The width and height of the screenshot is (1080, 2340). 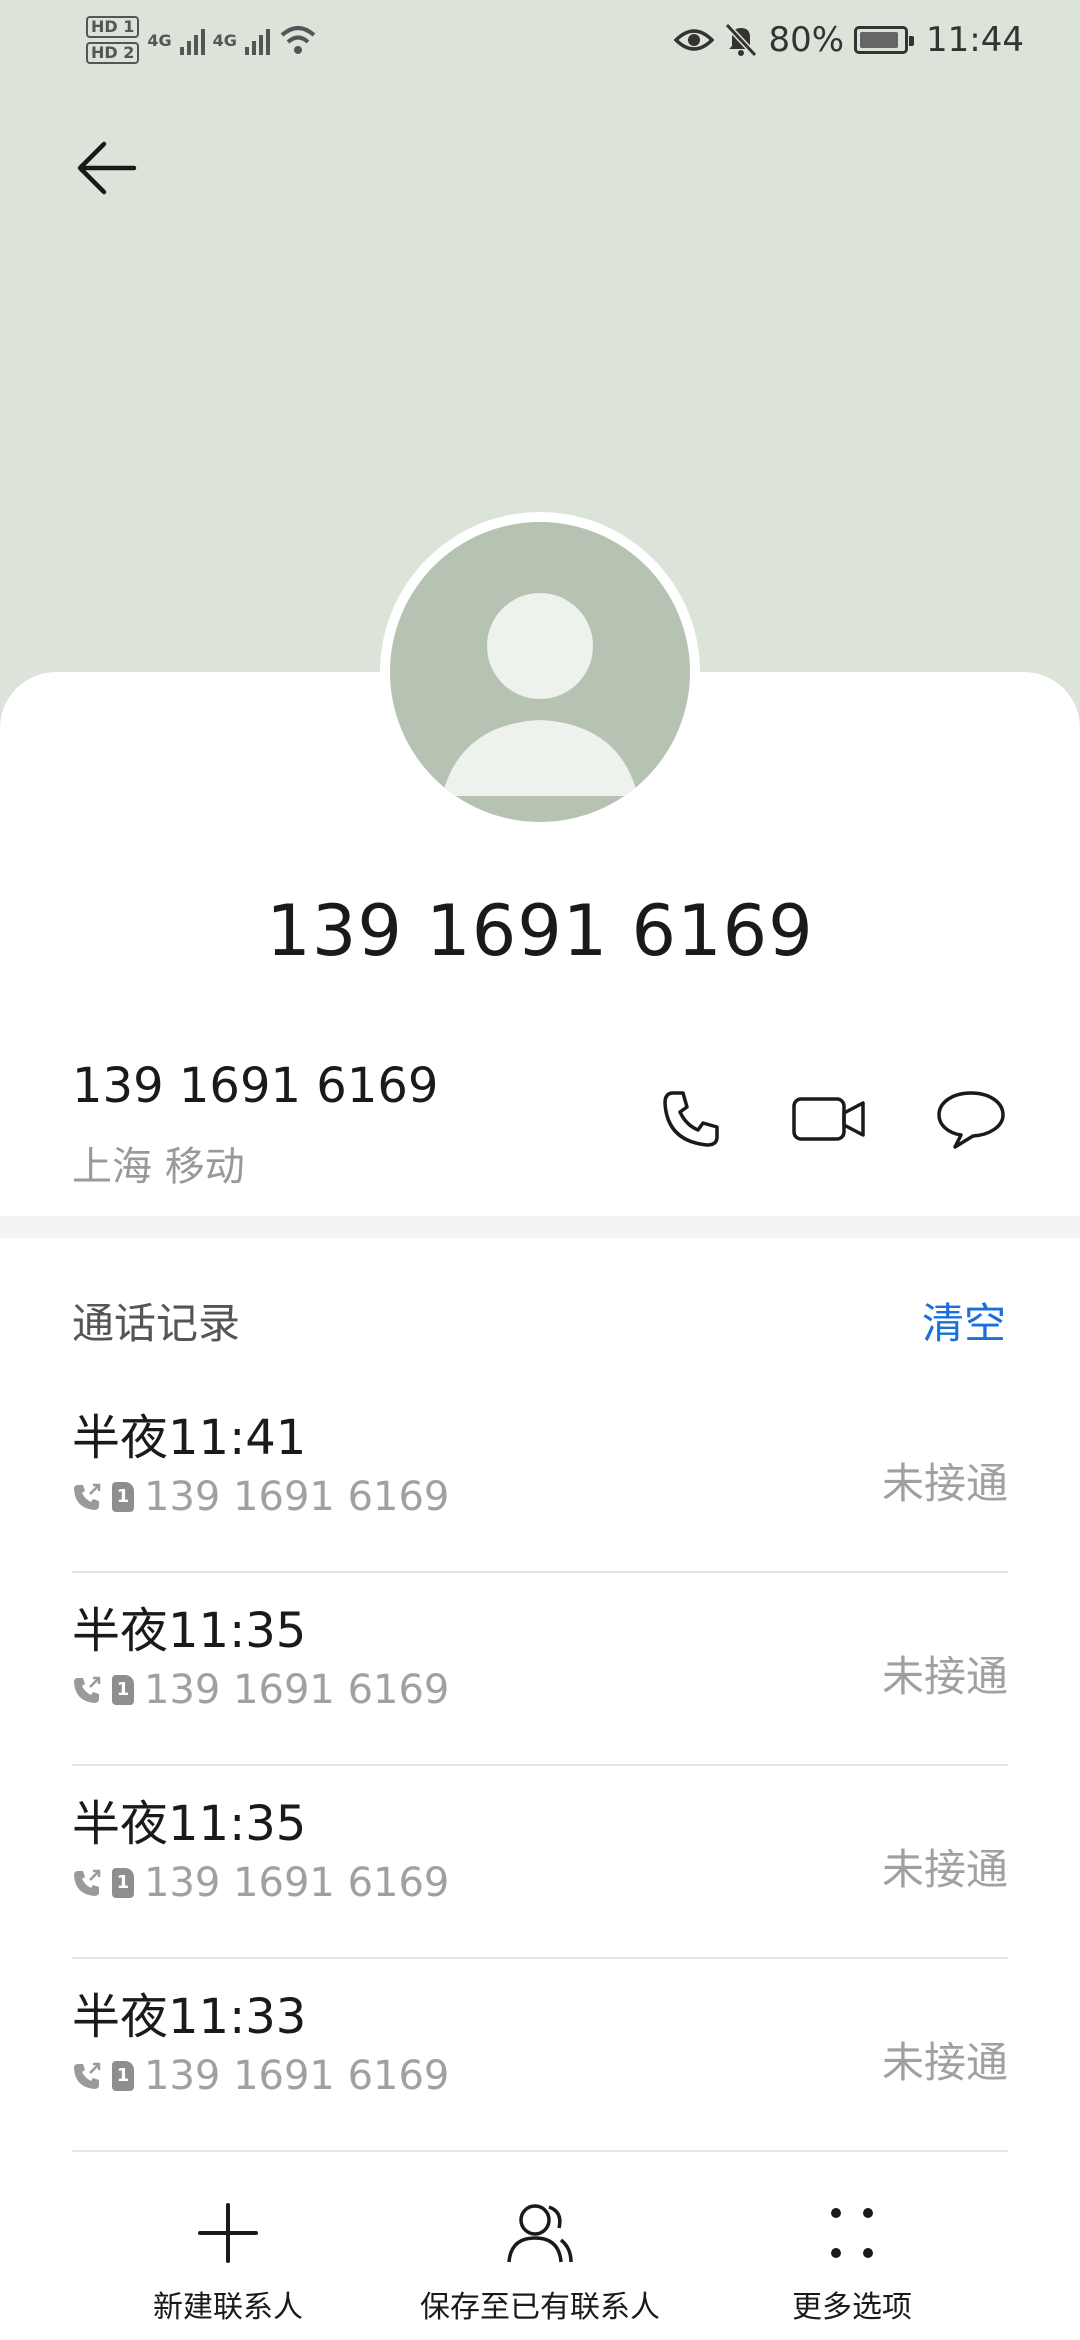 I want to click on message-button, so click(x=971, y=1119).